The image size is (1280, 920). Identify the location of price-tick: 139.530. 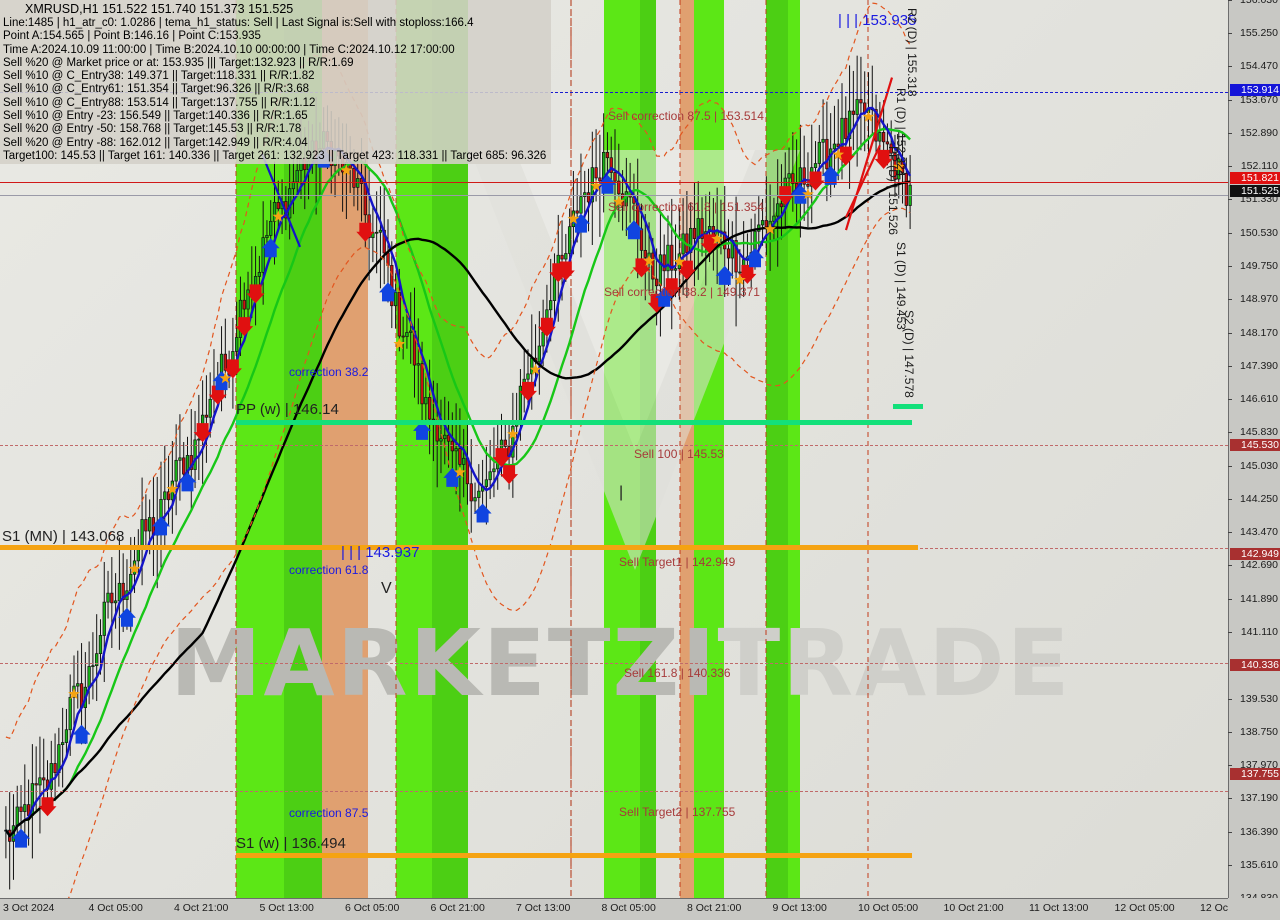
(1254, 699).